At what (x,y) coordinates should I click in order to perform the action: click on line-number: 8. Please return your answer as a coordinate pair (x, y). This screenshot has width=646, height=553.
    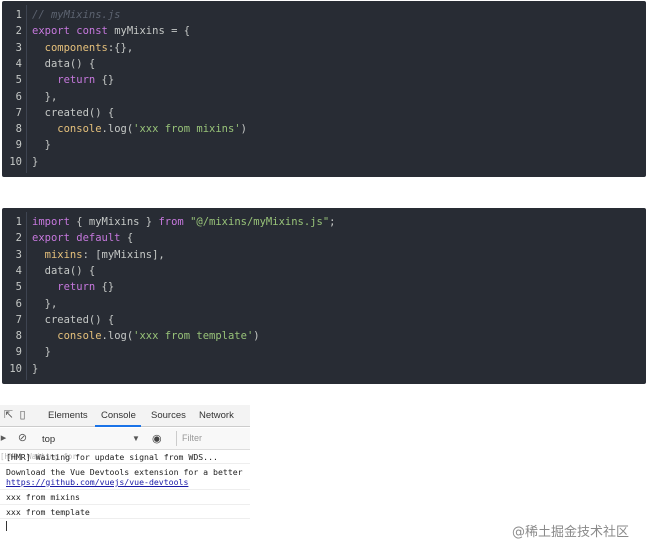
    Looking at the image, I should click on (18, 336).